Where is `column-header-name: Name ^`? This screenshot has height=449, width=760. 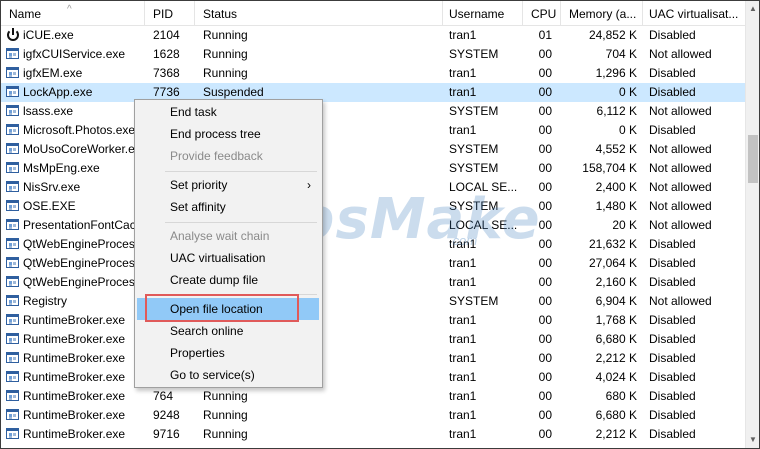
column-header-name: Name ^ is located at coordinates (73, 13).